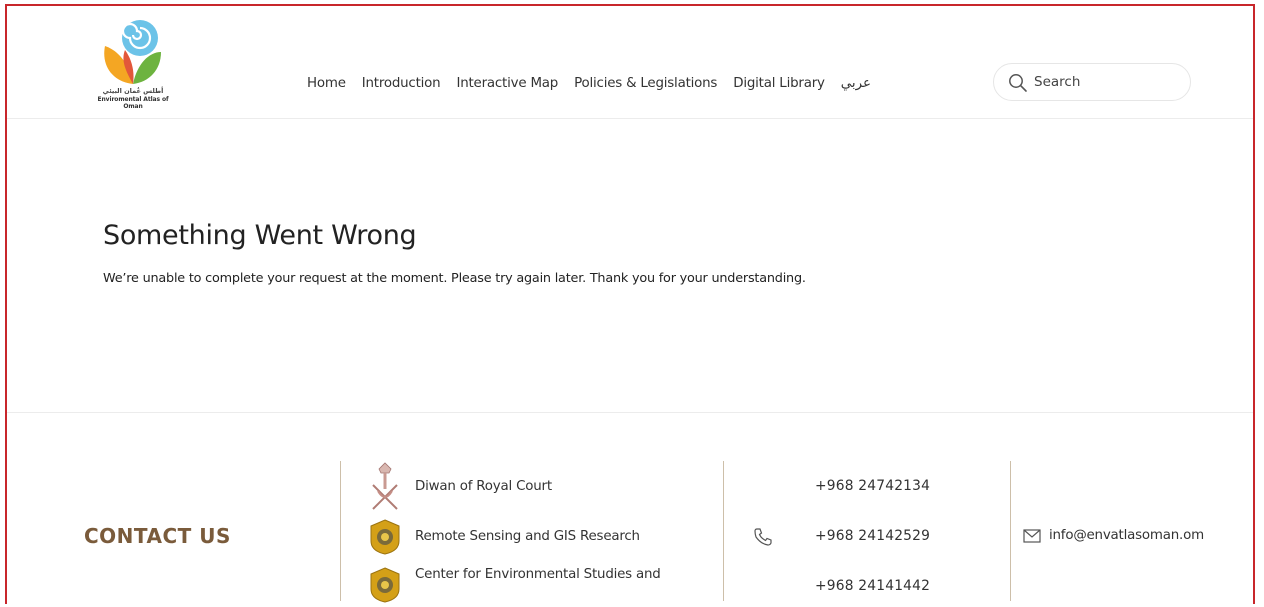 The image size is (1264, 607). I want to click on phone-number: +968 24142529, so click(872, 536).